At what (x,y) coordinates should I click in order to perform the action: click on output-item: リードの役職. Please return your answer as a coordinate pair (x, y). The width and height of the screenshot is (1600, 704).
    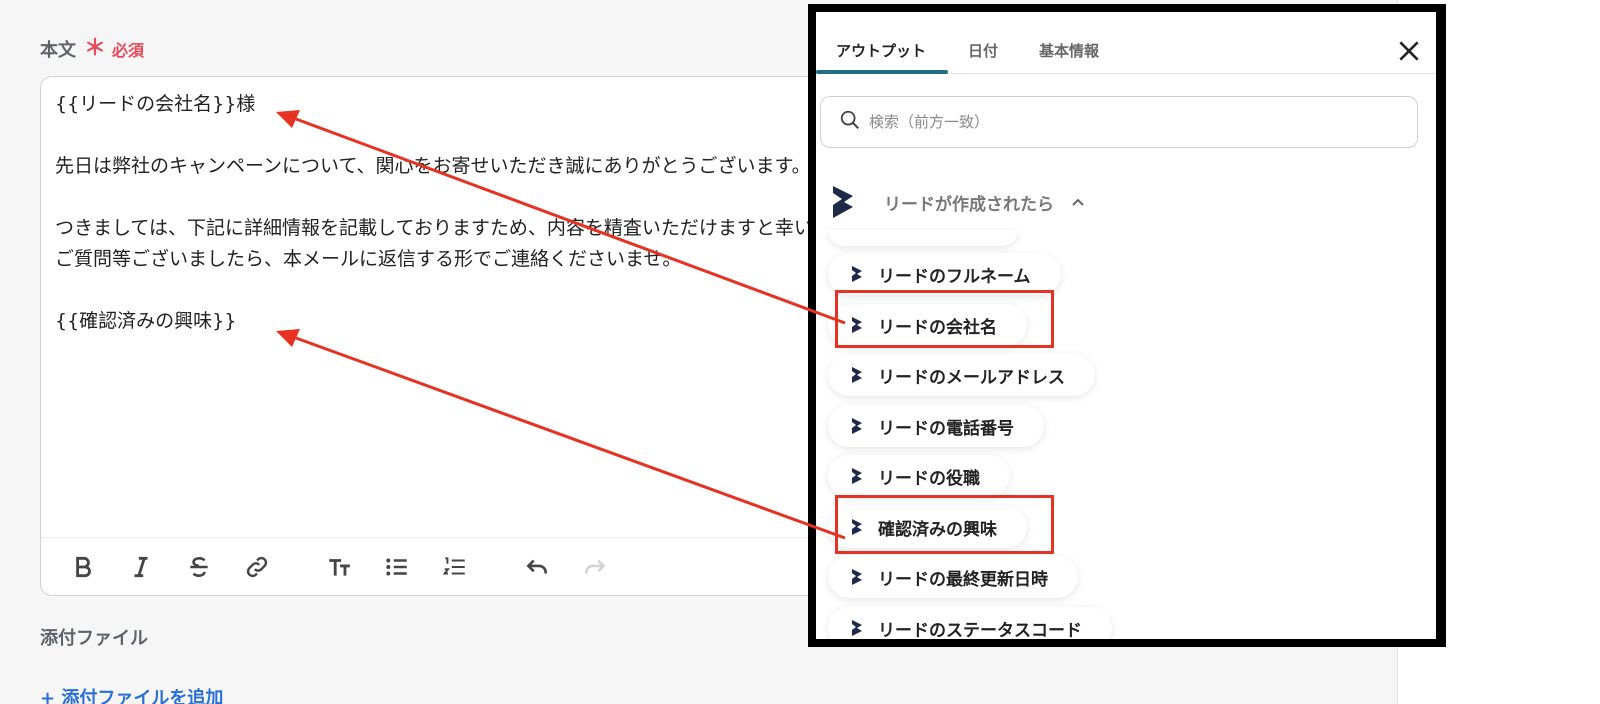
    Looking at the image, I should click on (919, 476).